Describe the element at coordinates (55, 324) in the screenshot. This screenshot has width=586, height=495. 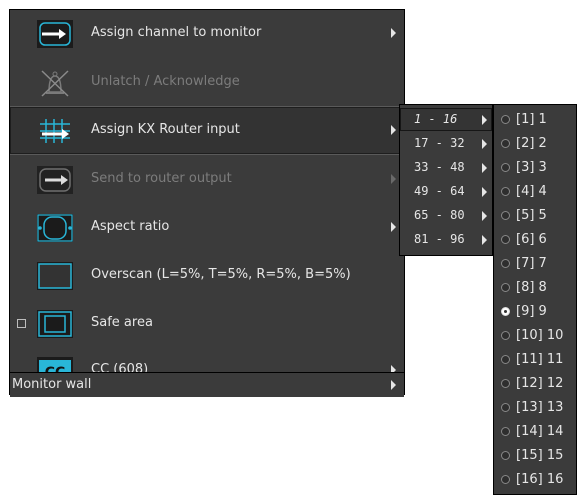
I see `safe-area-icon` at that location.